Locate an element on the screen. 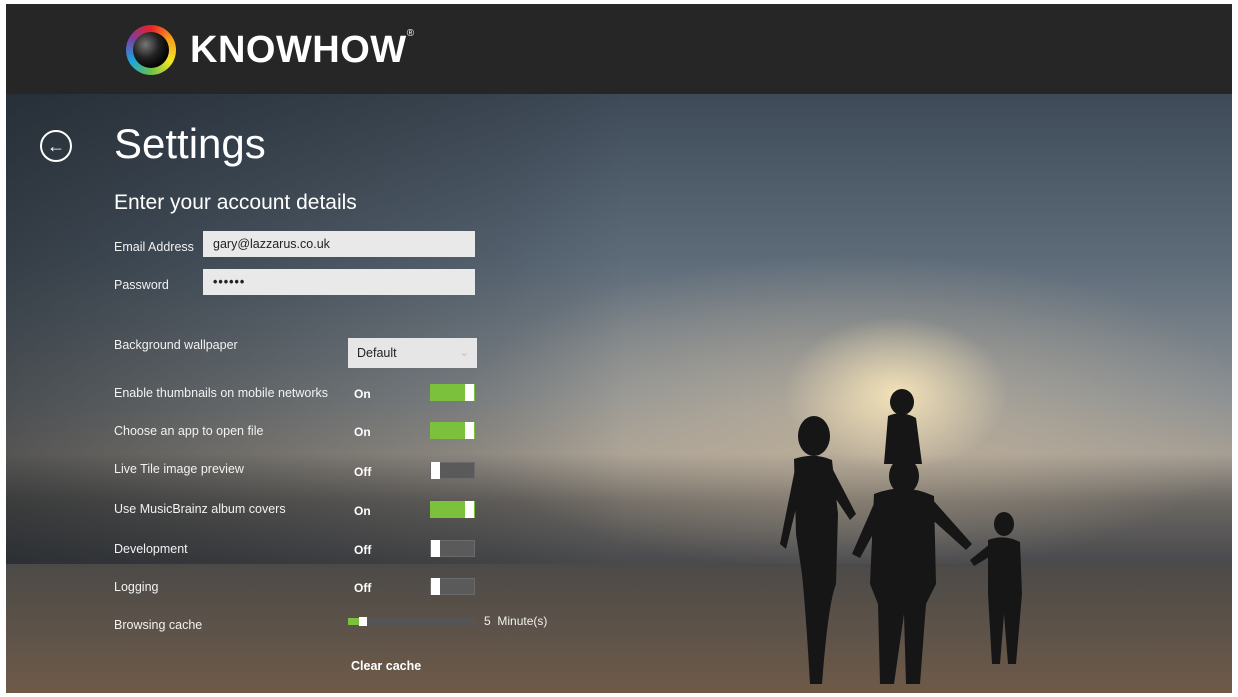 Image resolution: width=1238 pixels, height=697 pixels. musicbrainz-toggle is located at coordinates (452, 509).